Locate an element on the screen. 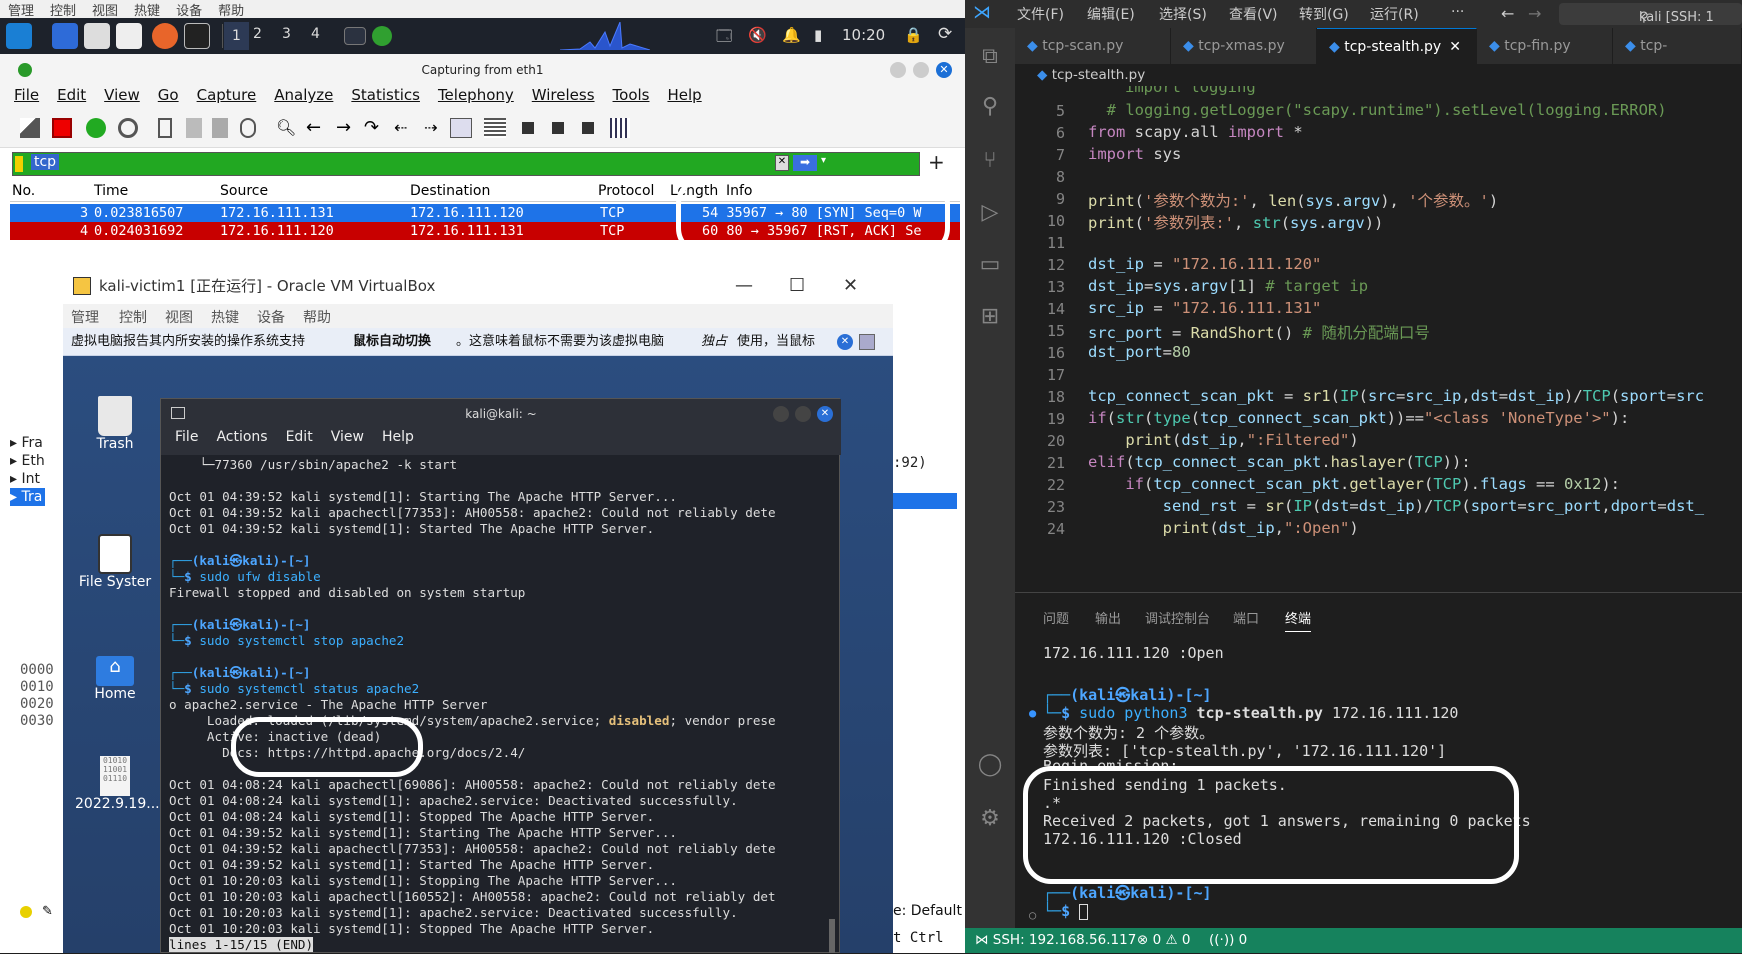  host-menu-item: 控制 is located at coordinates (63, 11).